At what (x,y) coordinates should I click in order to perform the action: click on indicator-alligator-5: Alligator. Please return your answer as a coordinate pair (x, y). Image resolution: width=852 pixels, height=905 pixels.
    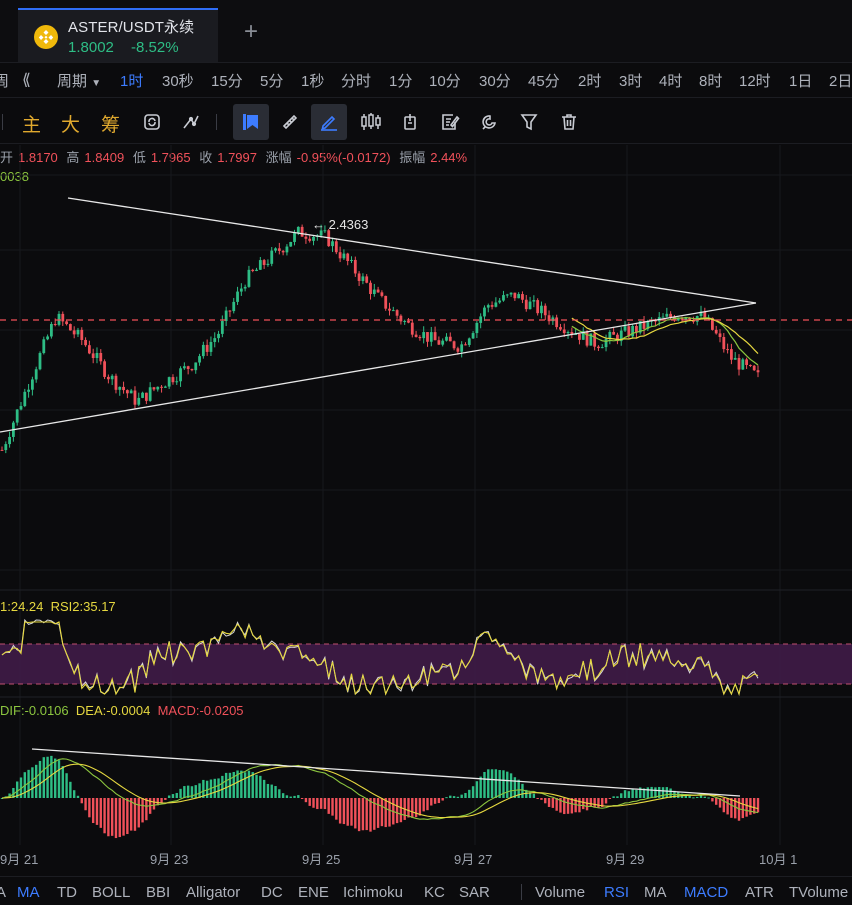
    Looking at the image, I should click on (213, 892).